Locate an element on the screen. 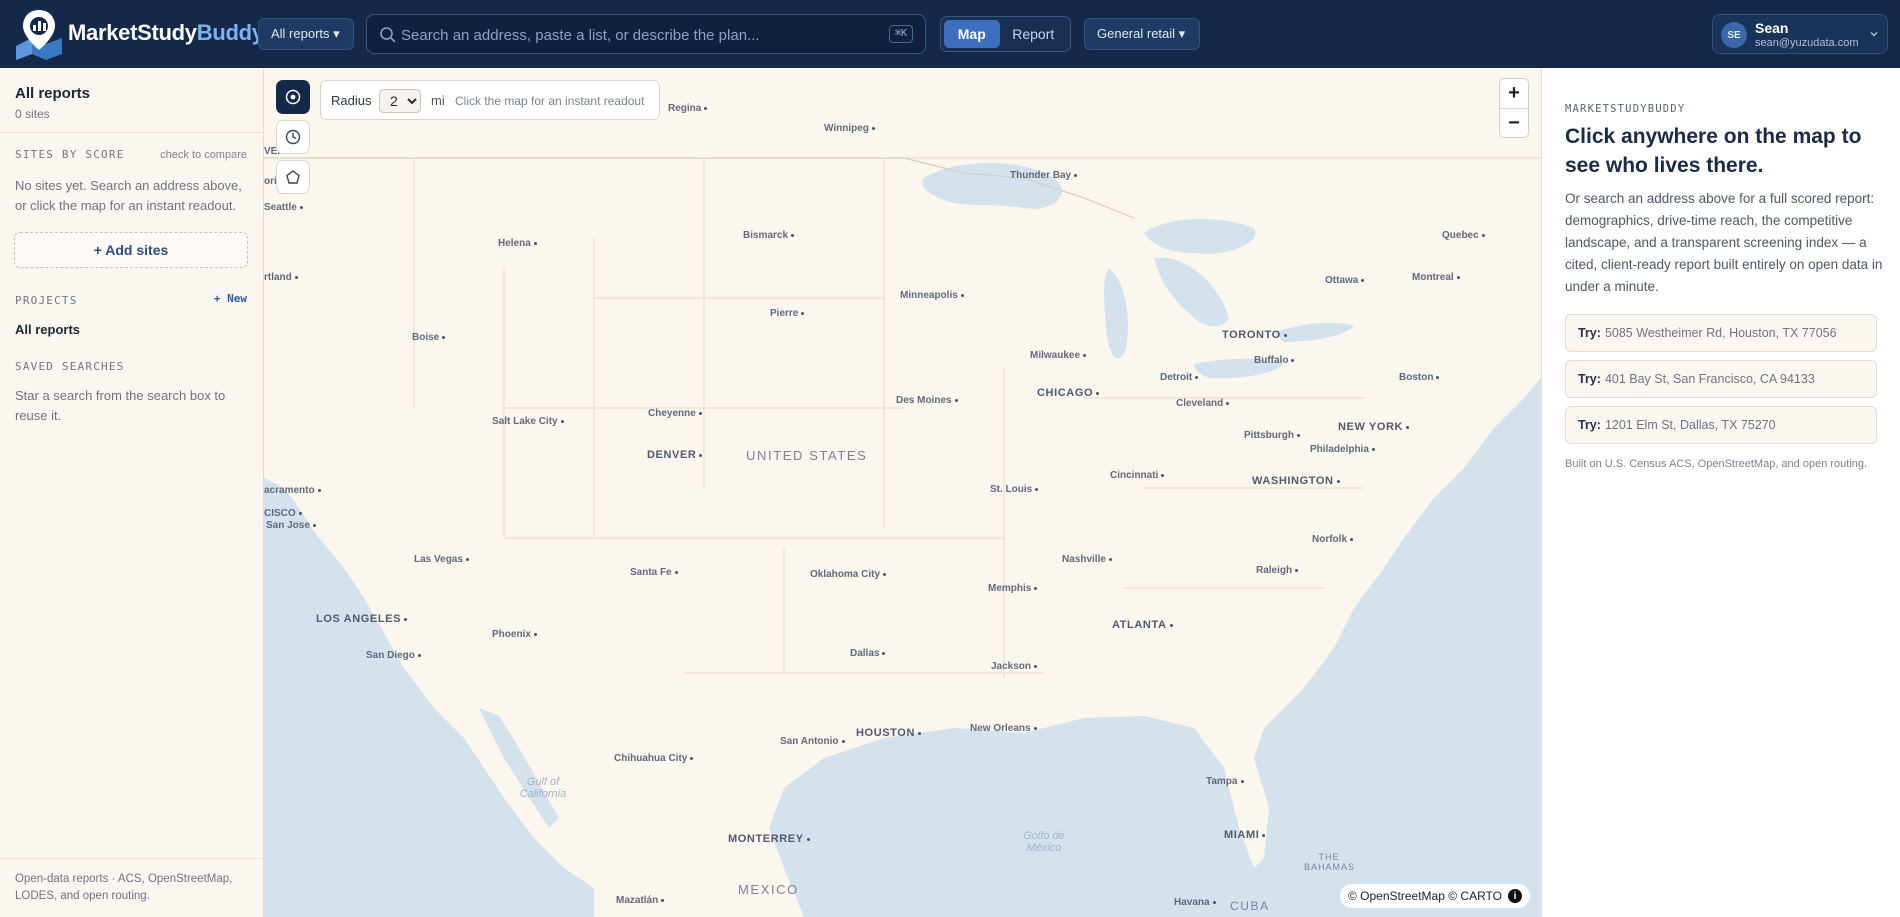  radius-tool-button is located at coordinates (293, 97).